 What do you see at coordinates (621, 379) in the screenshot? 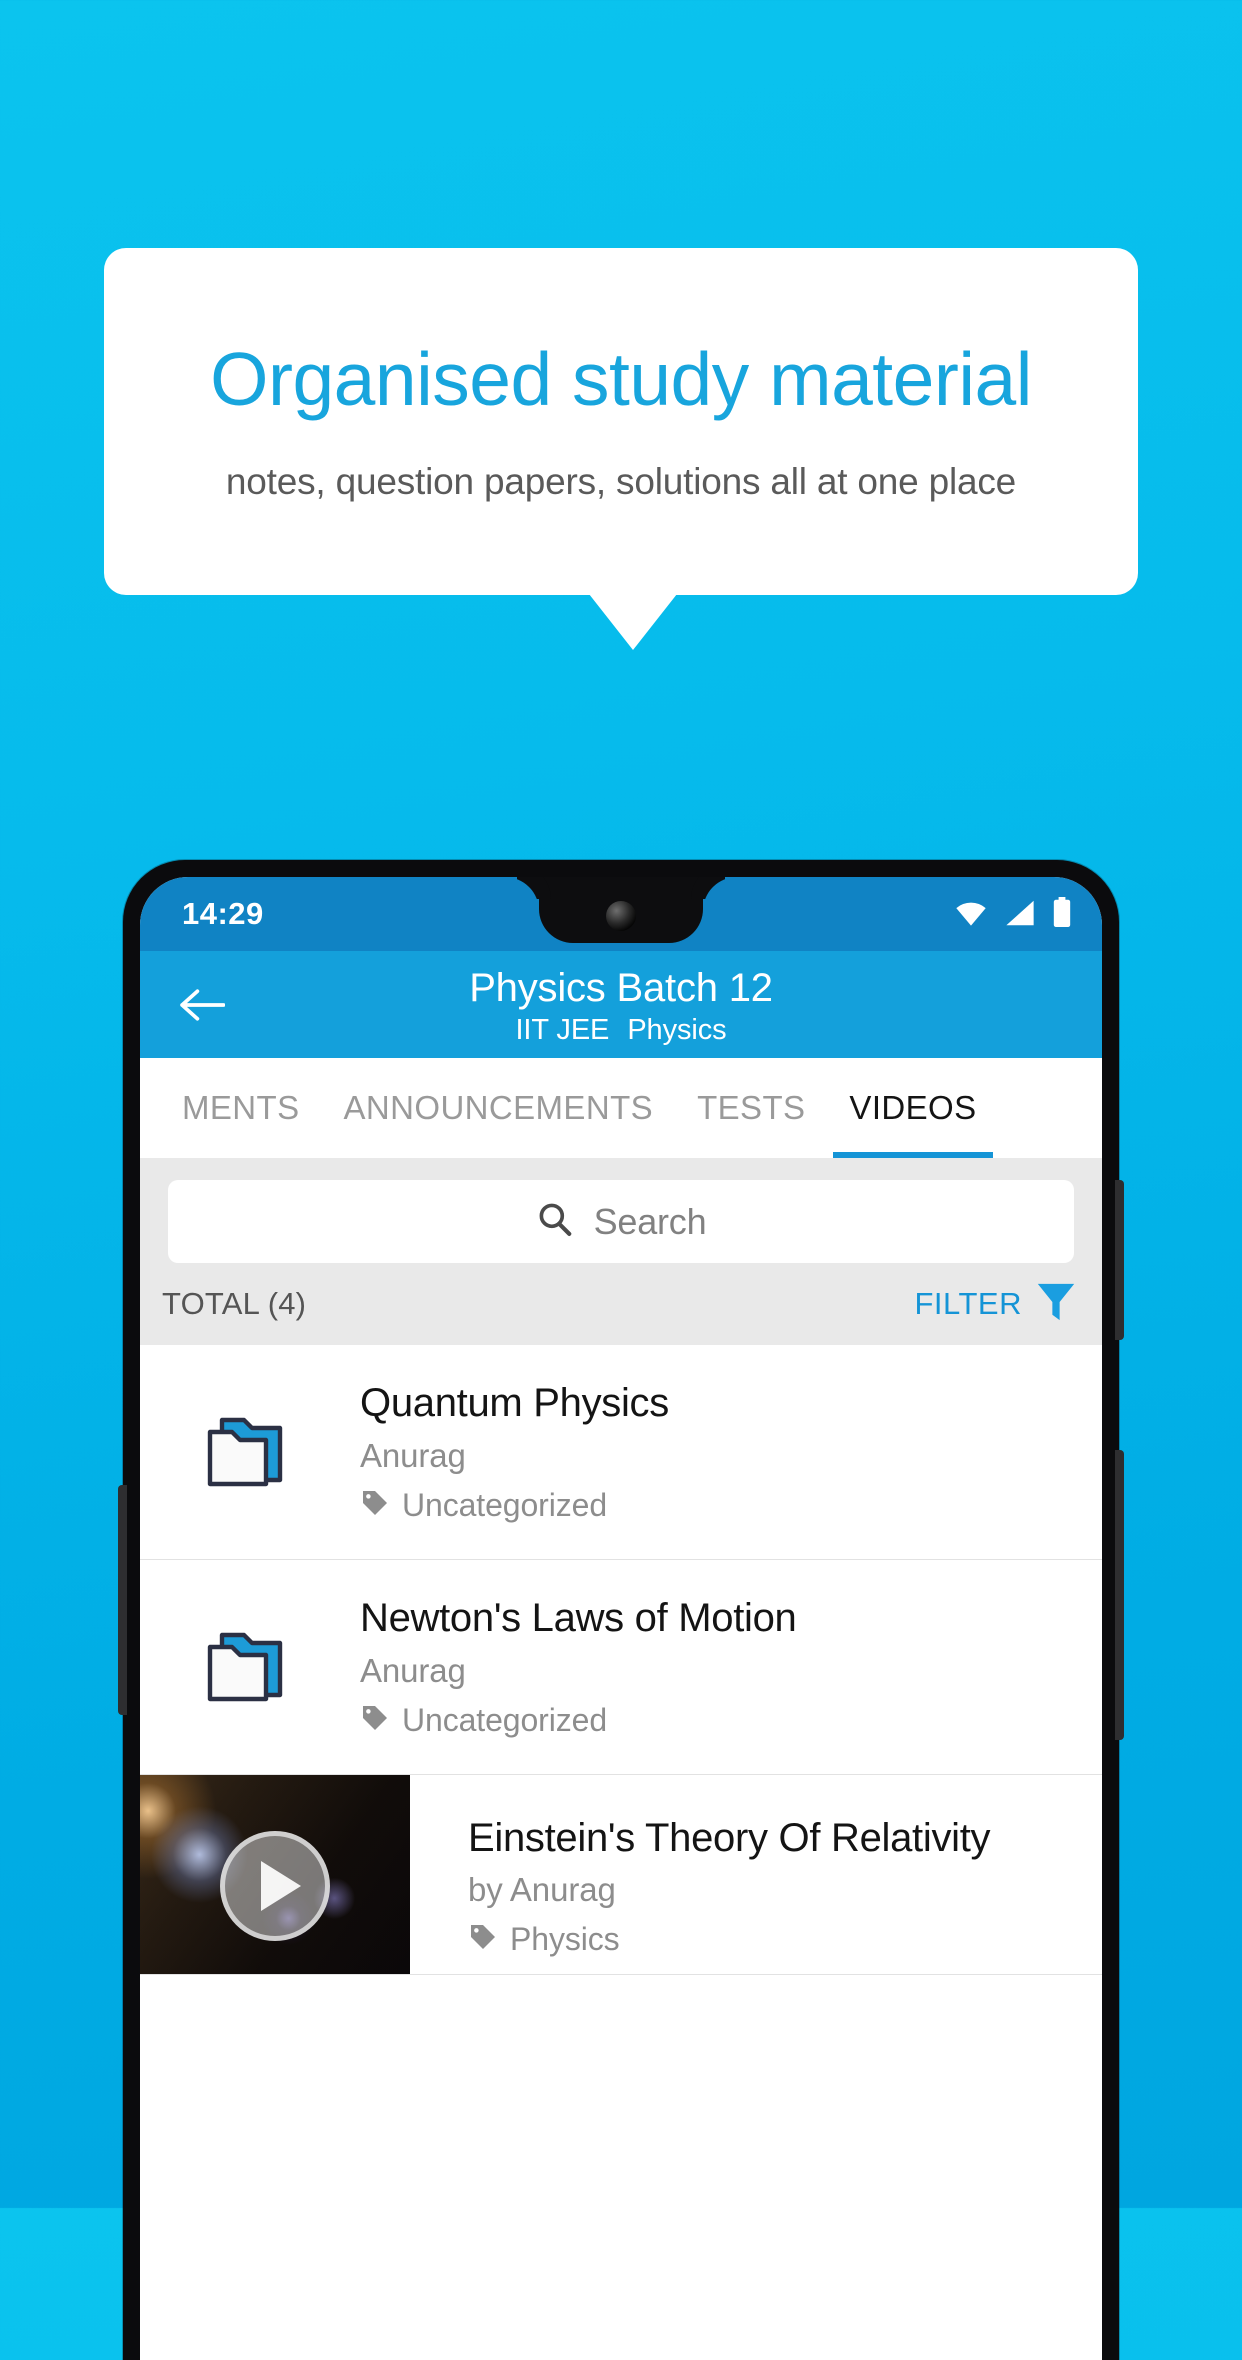
I see `promo-title: Organised study material` at bounding box center [621, 379].